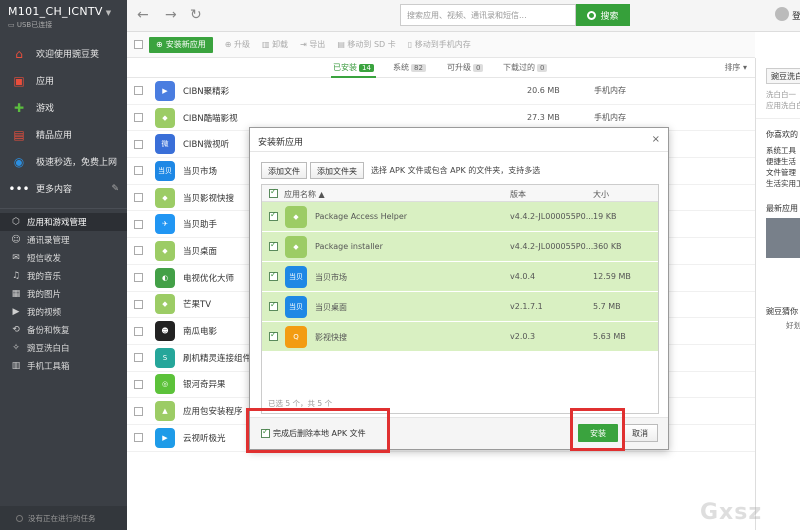  What do you see at coordinates (349, 246) in the screenshot?
I see `apk-name: Package installer` at bounding box center [349, 246].